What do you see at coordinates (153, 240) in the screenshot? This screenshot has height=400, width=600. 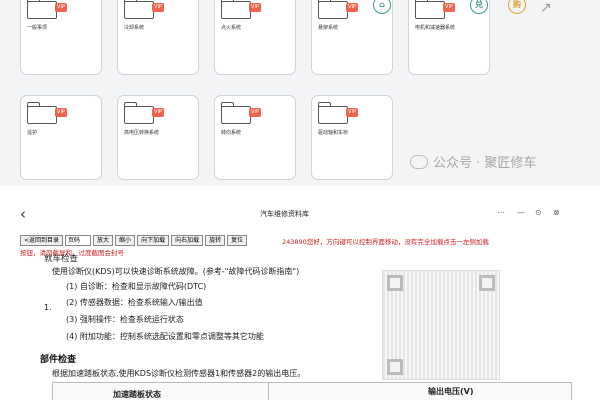 I see `load-down-button: 向下加载` at bounding box center [153, 240].